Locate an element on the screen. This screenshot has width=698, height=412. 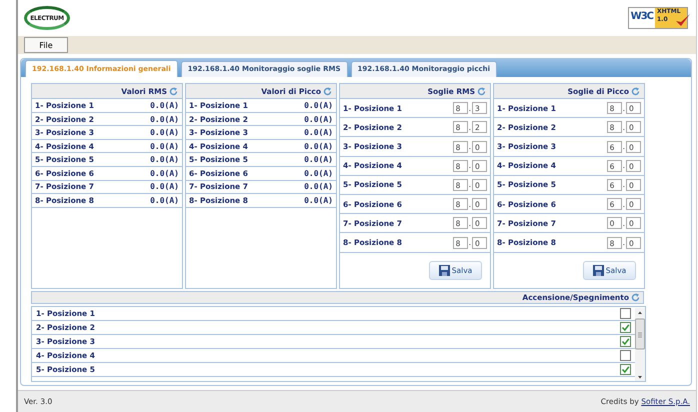
check-icon is located at coordinates (625, 369).